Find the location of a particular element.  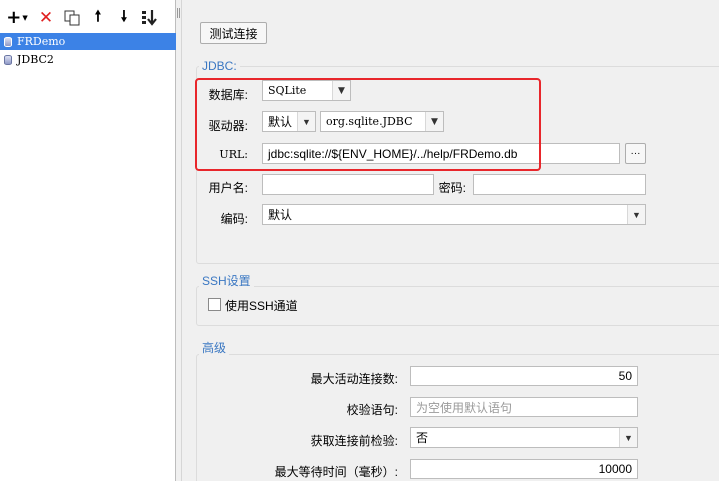

tree-item-jdbc2: JDBC2 is located at coordinates (88, 59).